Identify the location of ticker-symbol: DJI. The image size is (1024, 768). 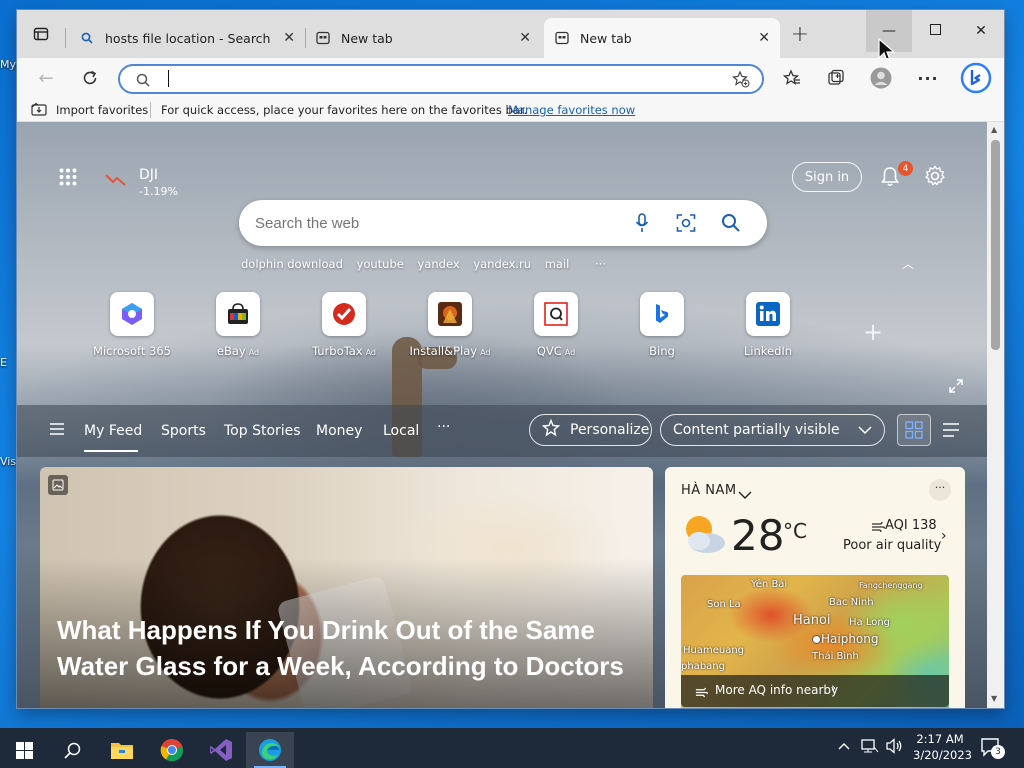
(148, 175).